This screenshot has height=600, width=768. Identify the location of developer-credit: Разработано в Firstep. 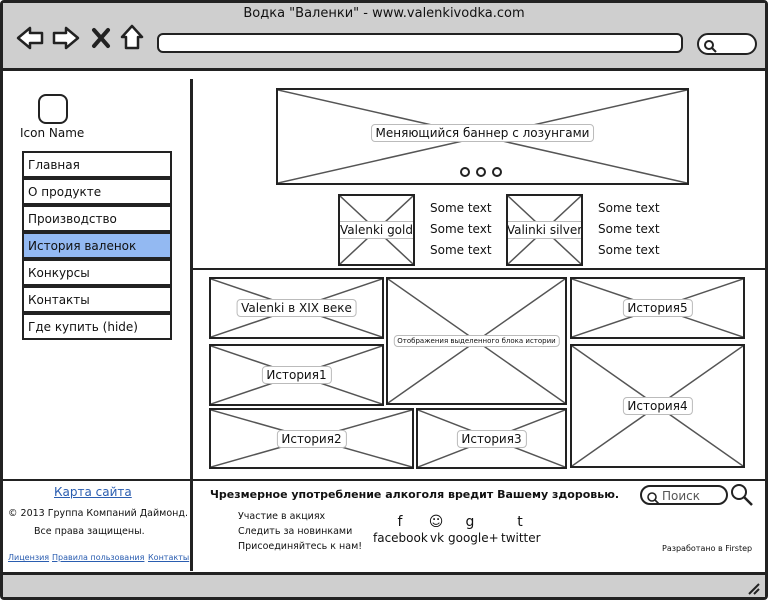
(707, 548).